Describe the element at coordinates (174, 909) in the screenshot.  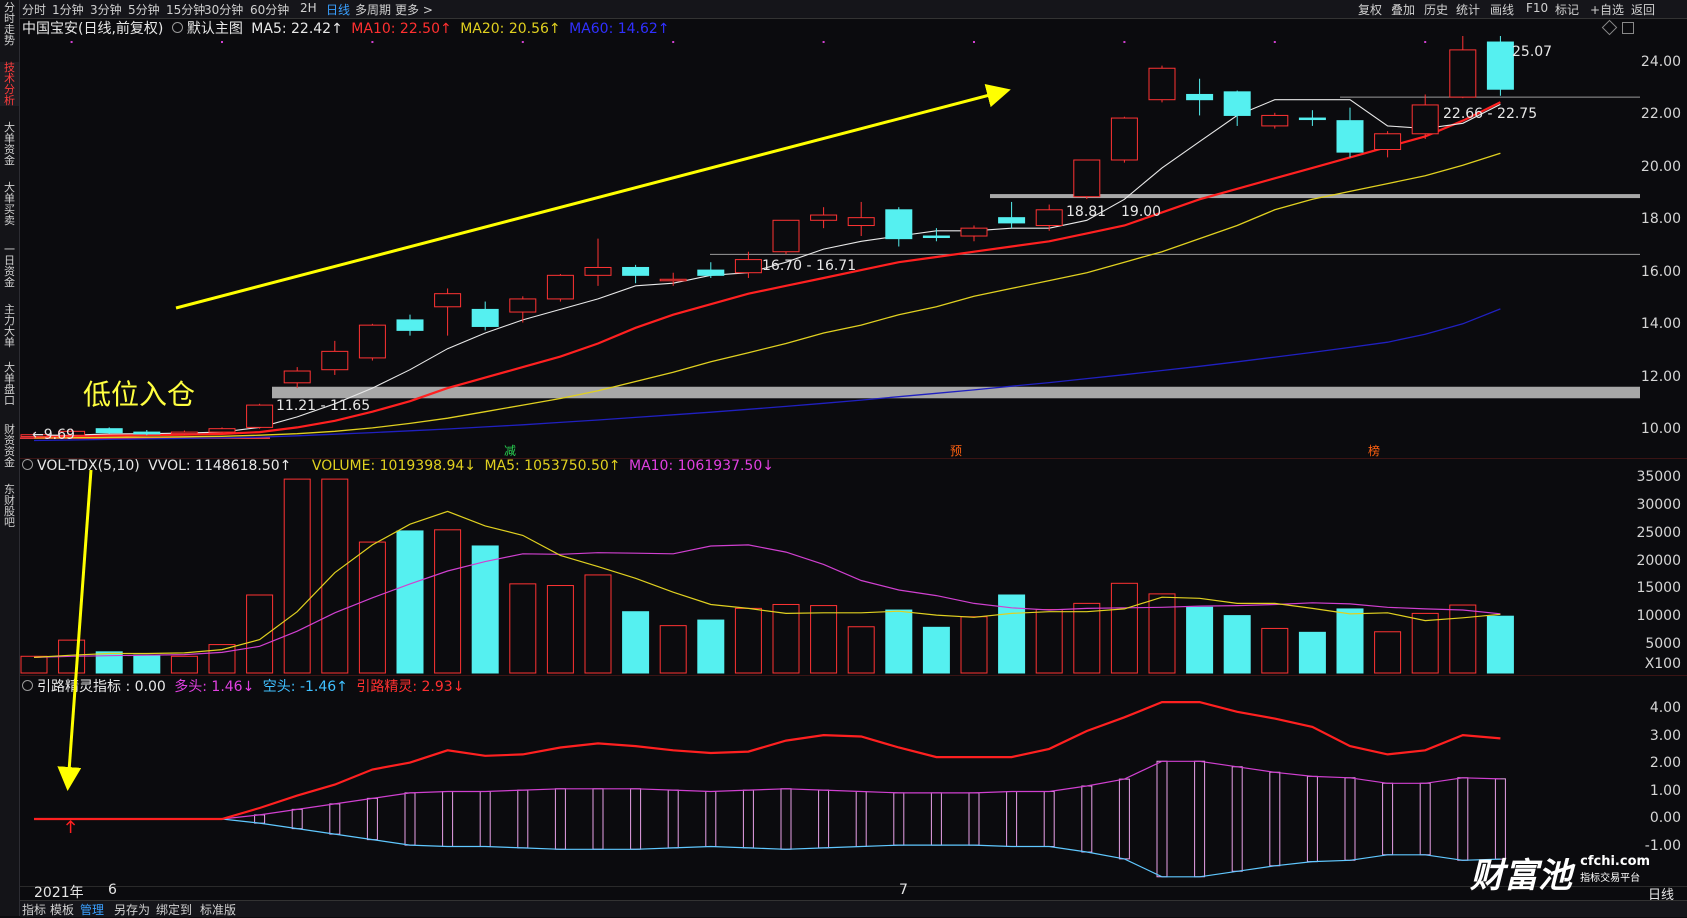
I see `bottom-tab-4: 绑定到` at that location.